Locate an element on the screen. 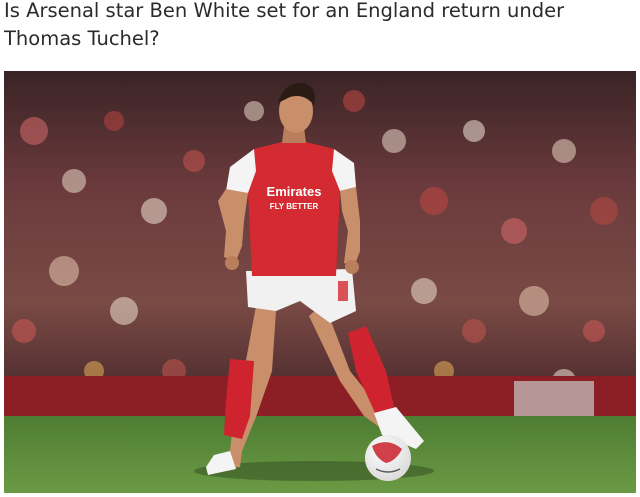 Image resolution: width=640 pixels, height=497 pixels. kit-sponsor-line2: FLY BETTER is located at coordinates (294, 206).